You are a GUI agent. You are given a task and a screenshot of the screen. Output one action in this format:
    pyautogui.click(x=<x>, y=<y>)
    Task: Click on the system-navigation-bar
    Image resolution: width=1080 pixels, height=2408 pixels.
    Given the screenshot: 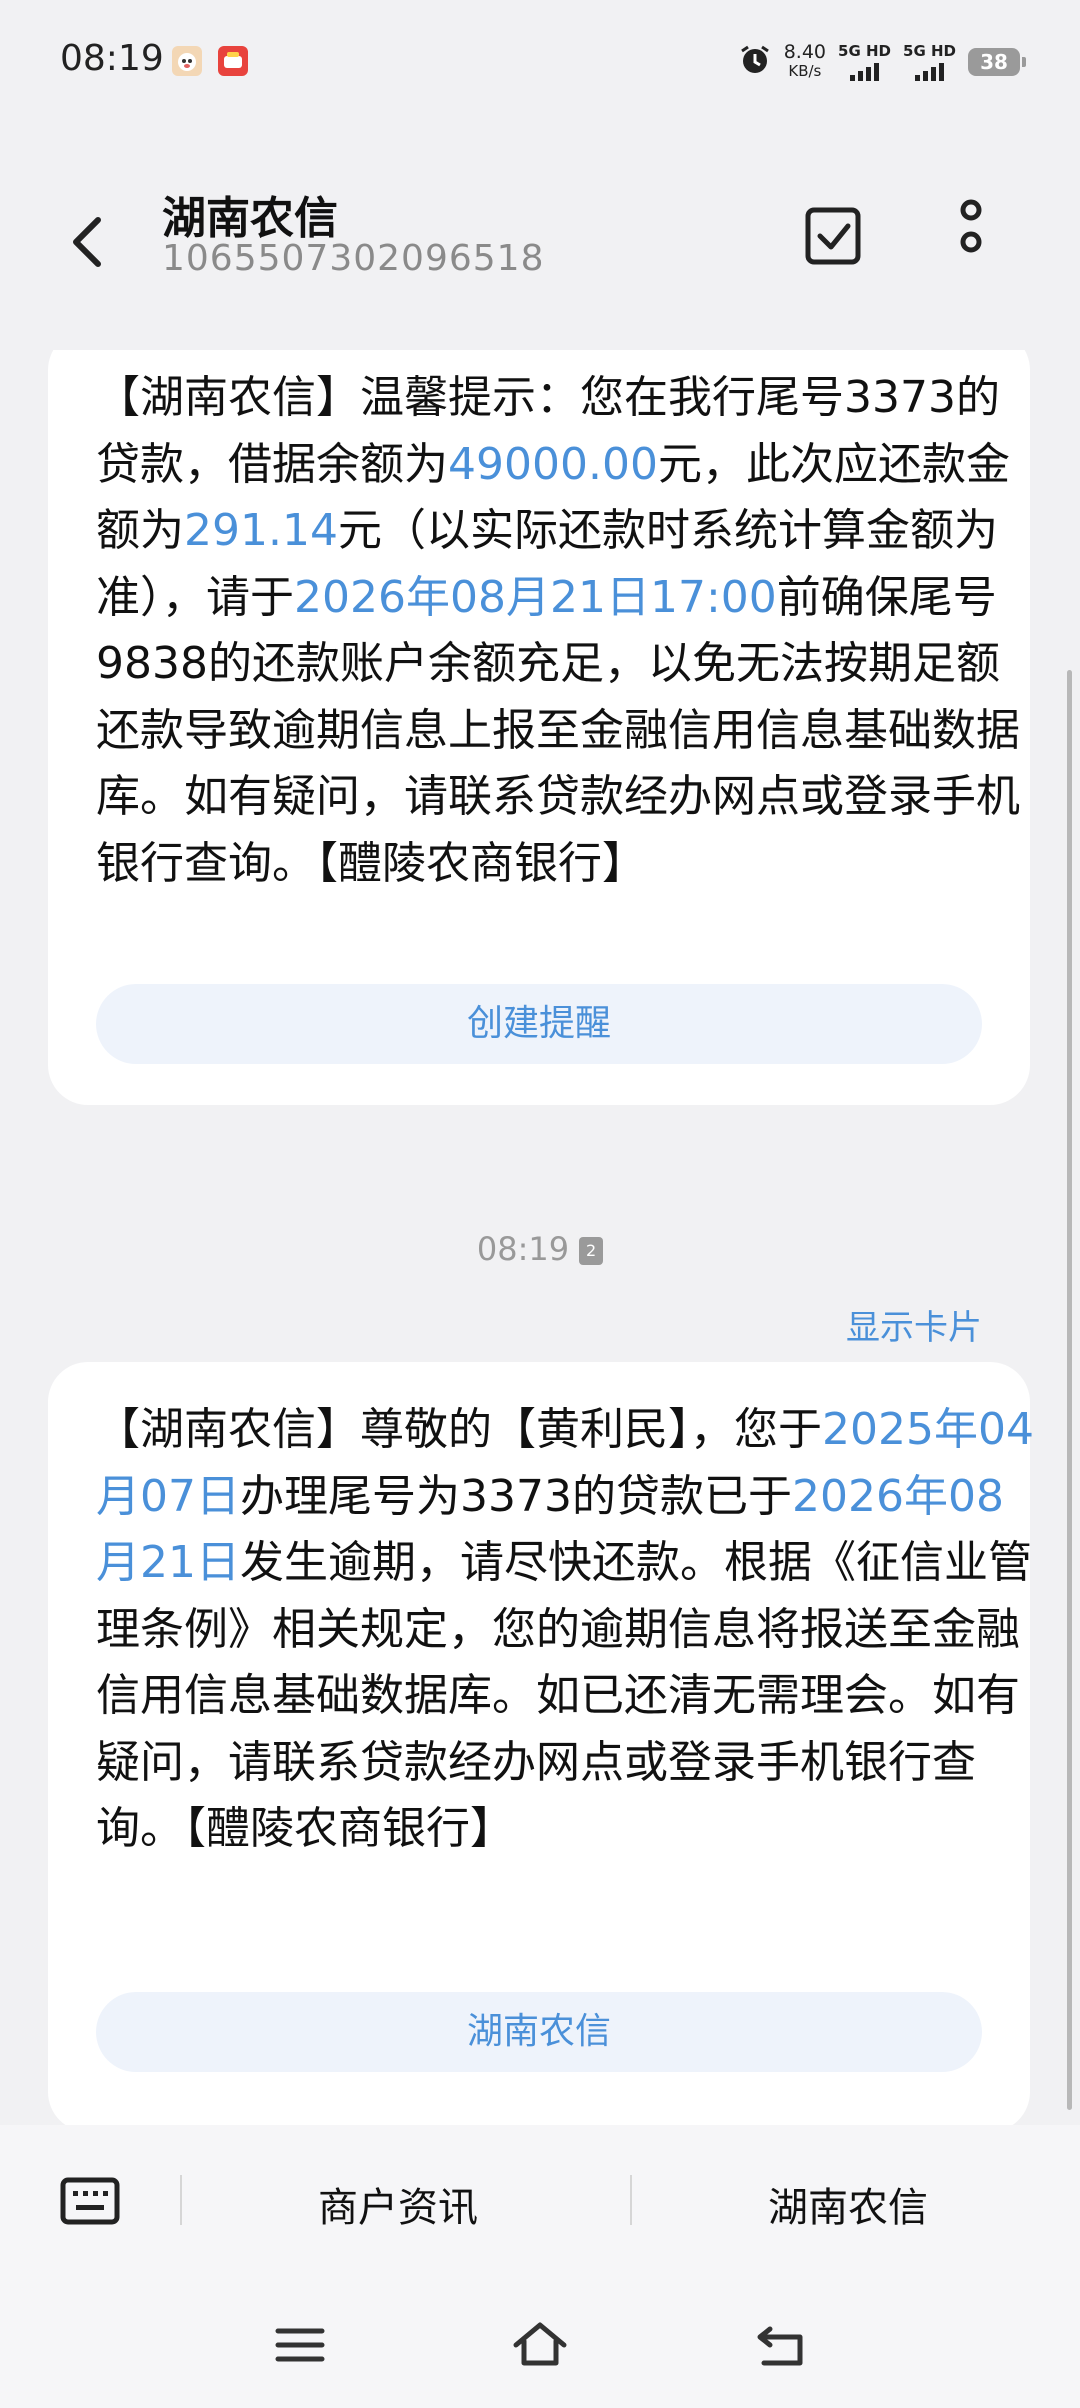 What is the action you would take?
    pyautogui.click(x=540, y=2346)
    